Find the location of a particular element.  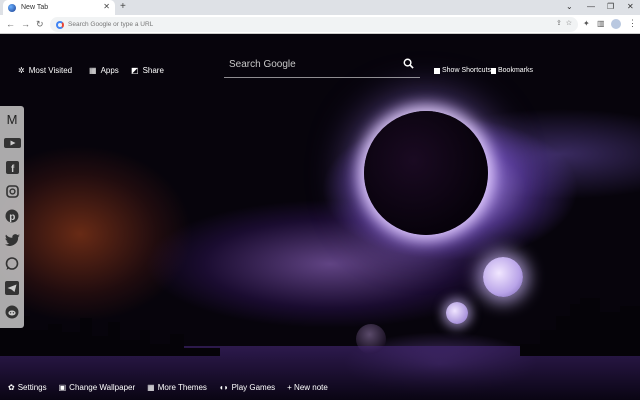

most-visited-button: ✲ Most Visited is located at coordinates (45, 70).